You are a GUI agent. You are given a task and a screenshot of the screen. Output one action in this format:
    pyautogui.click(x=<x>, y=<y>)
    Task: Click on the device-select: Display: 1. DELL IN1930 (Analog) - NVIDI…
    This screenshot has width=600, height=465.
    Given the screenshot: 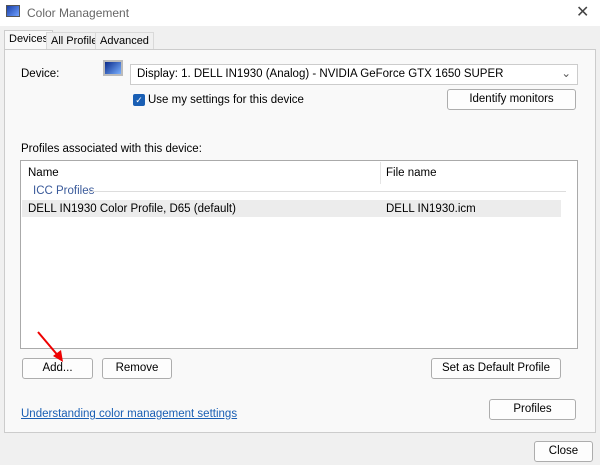 What is the action you would take?
    pyautogui.click(x=354, y=74)
    